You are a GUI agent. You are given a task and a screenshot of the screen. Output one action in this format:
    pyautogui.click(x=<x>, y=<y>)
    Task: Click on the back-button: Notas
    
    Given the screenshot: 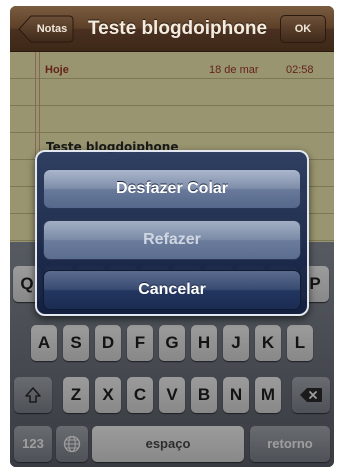 What is the action you would take?
    pyautogui.click(x=46, y=29)
    